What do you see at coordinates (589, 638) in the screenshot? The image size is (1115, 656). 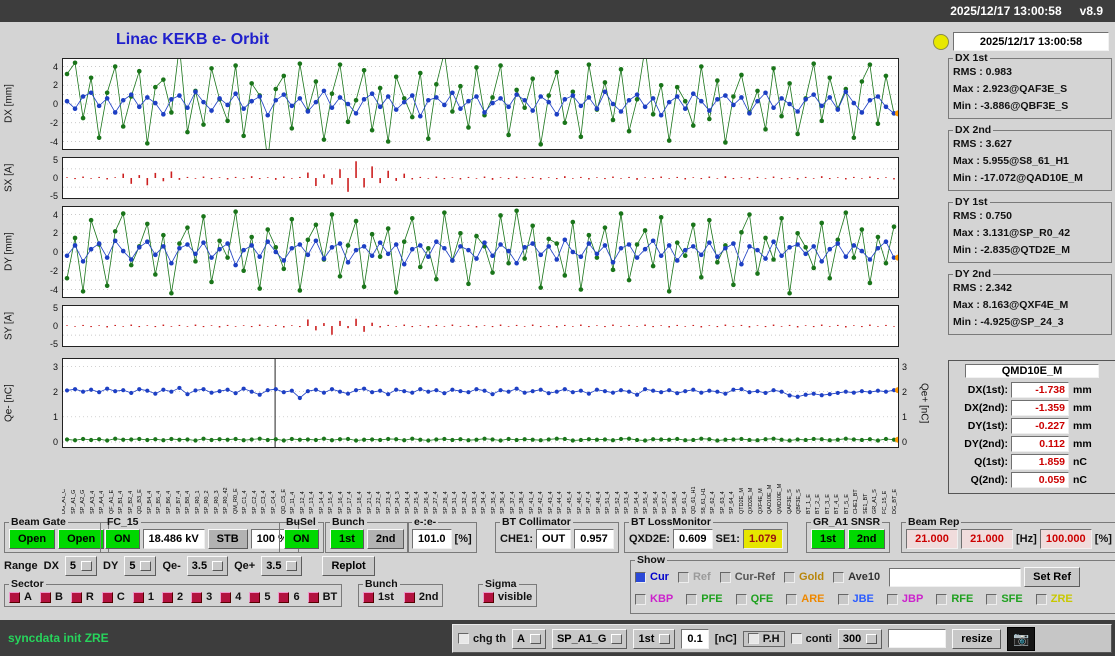 I see `bpm-select-dropdown: SP_A1_G` at bounding box center [589, 638].